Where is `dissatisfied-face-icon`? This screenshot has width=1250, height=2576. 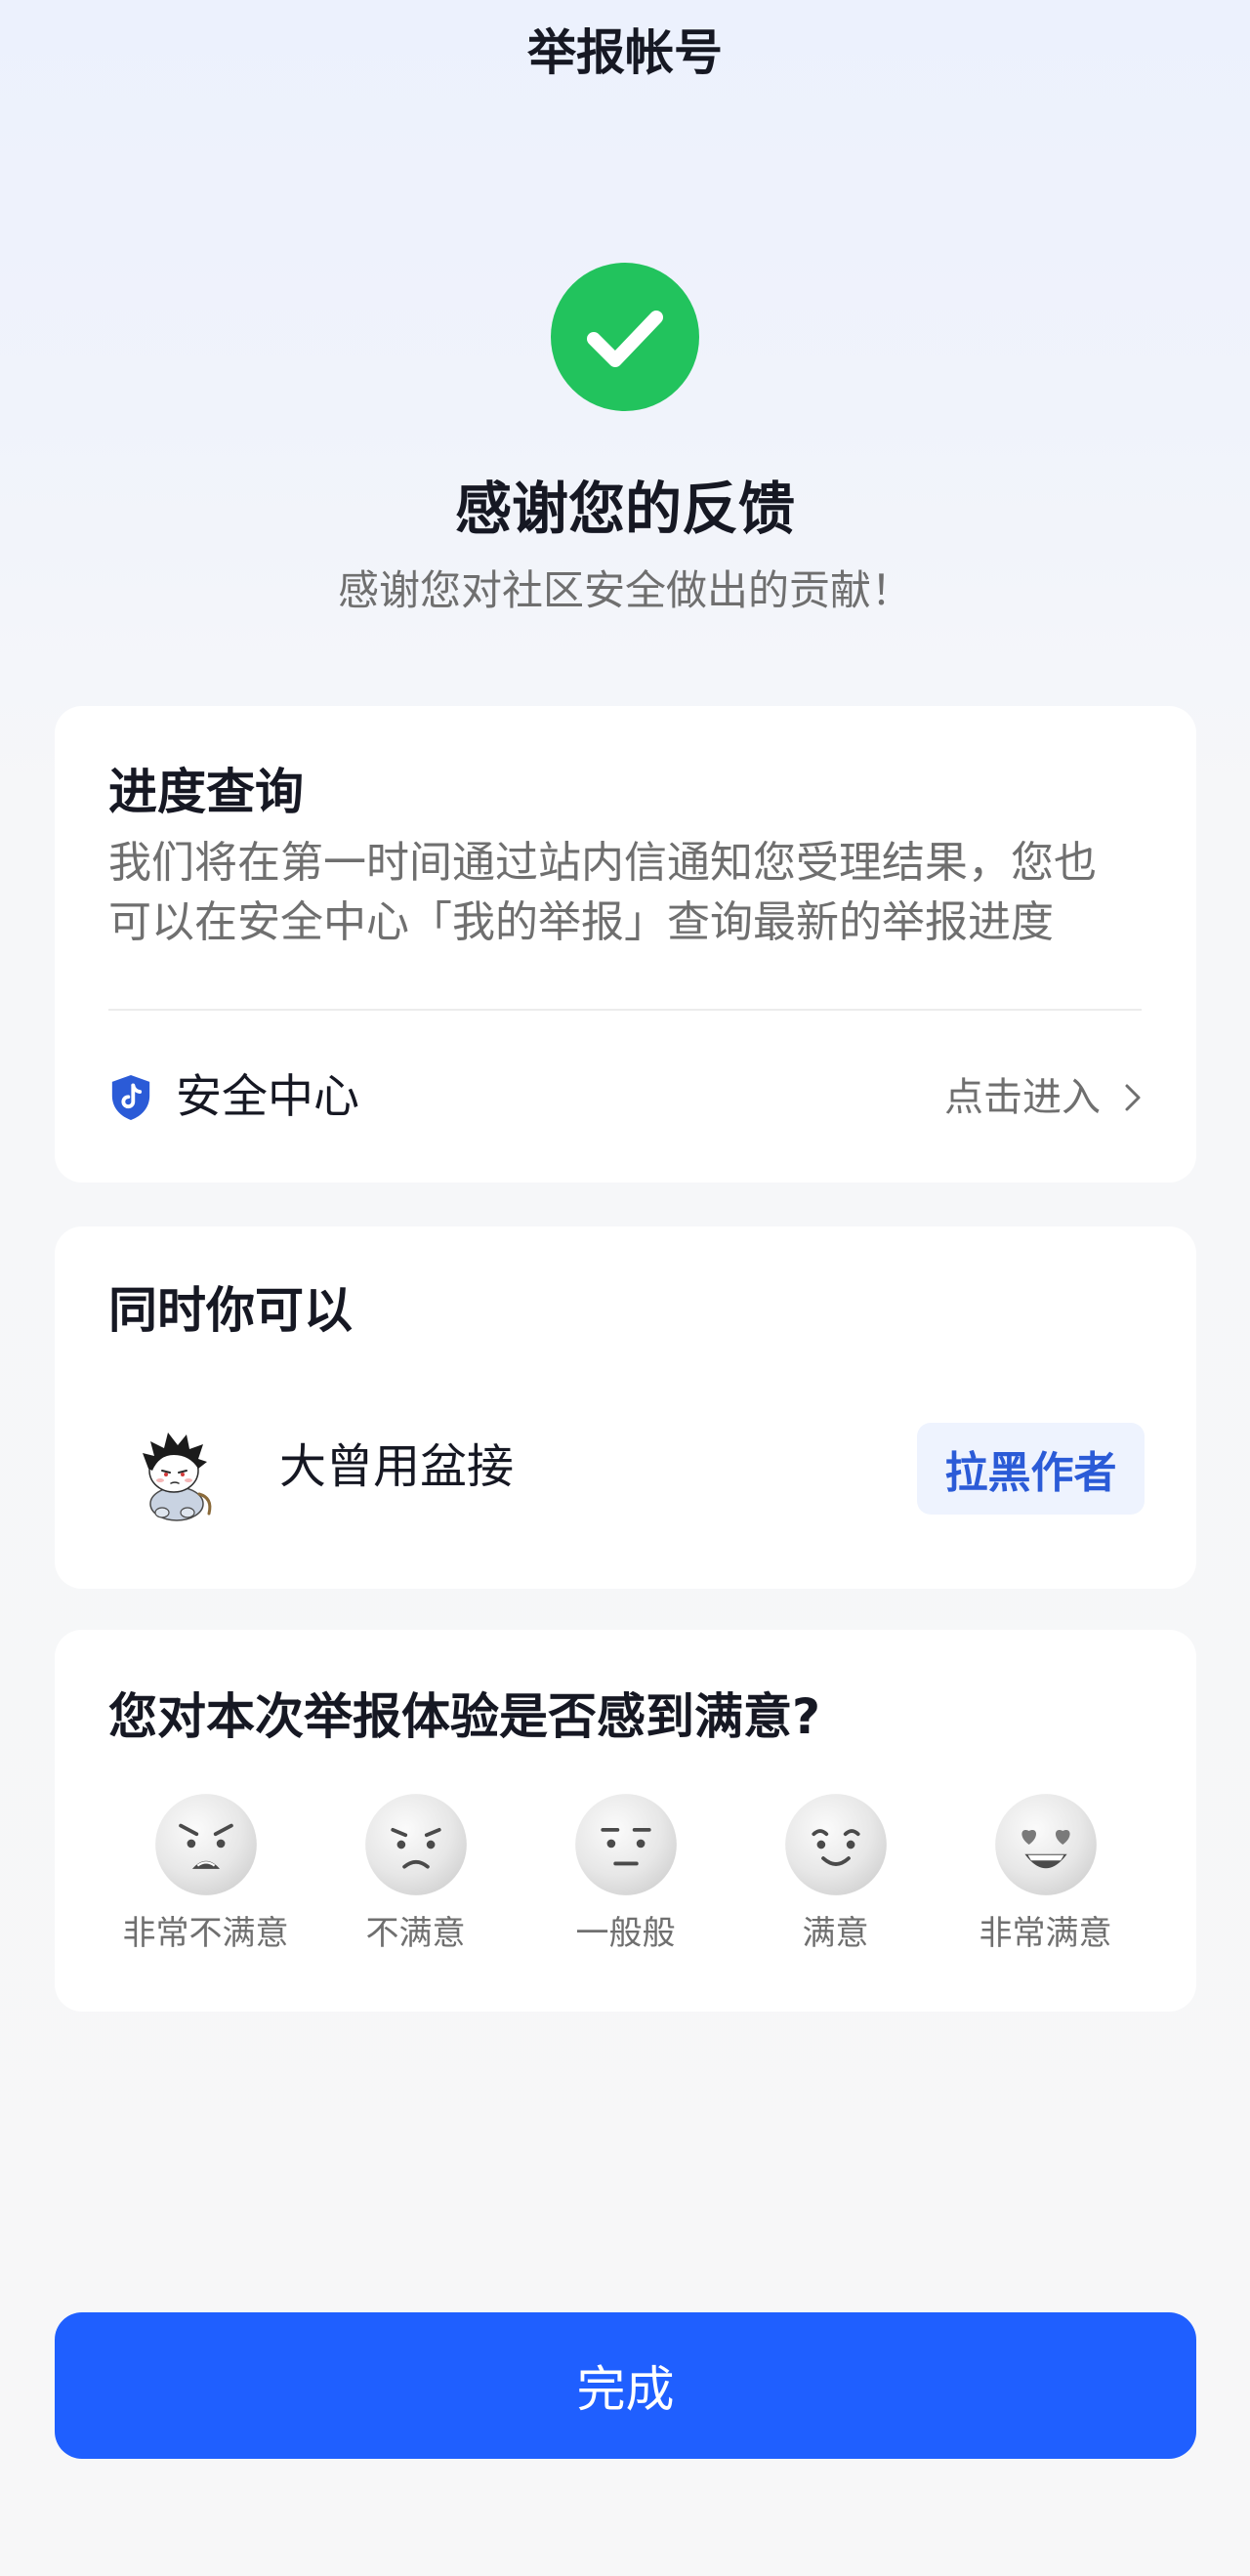 dissatisfied-face-icon is located at coordinates (416, 1844).